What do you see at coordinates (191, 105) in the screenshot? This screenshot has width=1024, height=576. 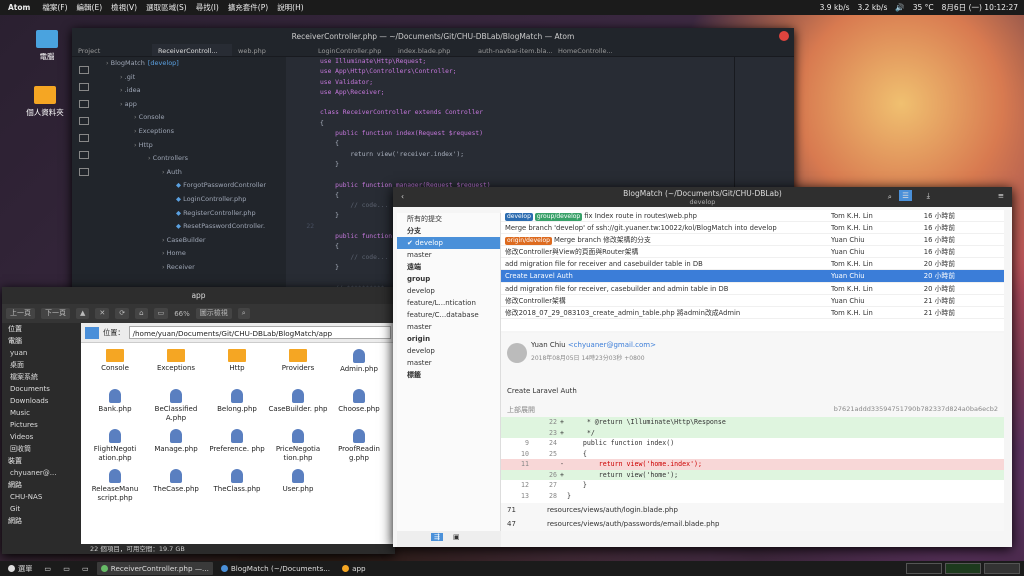 I see `tree-item: › app` at bounding box center [191, 105].